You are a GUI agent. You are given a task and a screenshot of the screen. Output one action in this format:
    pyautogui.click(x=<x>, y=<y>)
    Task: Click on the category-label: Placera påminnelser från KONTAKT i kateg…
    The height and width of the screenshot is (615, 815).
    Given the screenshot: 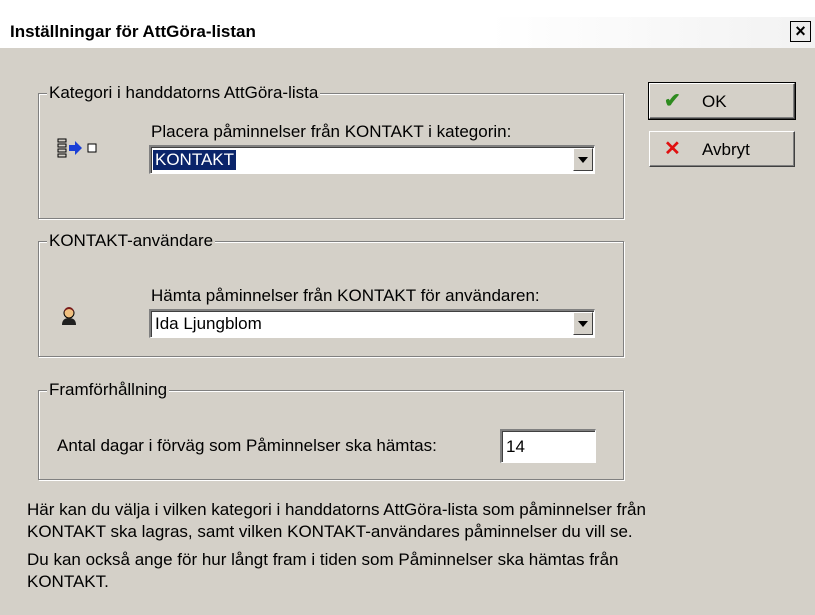 What is the action you would take?
    pyautogui.click(x=331, y=131)
    